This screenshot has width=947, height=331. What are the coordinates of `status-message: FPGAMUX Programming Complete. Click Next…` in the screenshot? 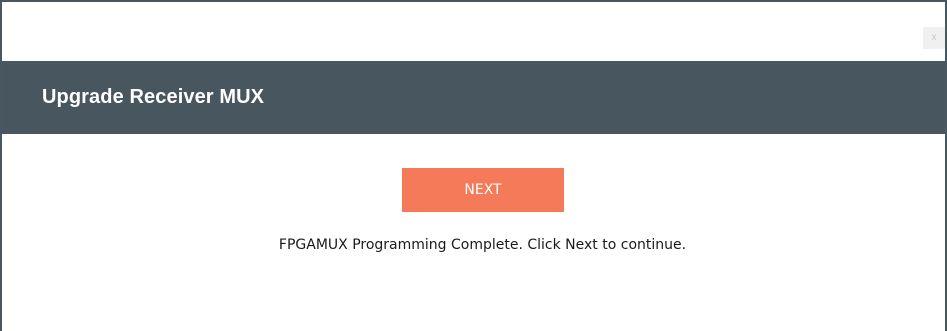 It's located at (482, 245).